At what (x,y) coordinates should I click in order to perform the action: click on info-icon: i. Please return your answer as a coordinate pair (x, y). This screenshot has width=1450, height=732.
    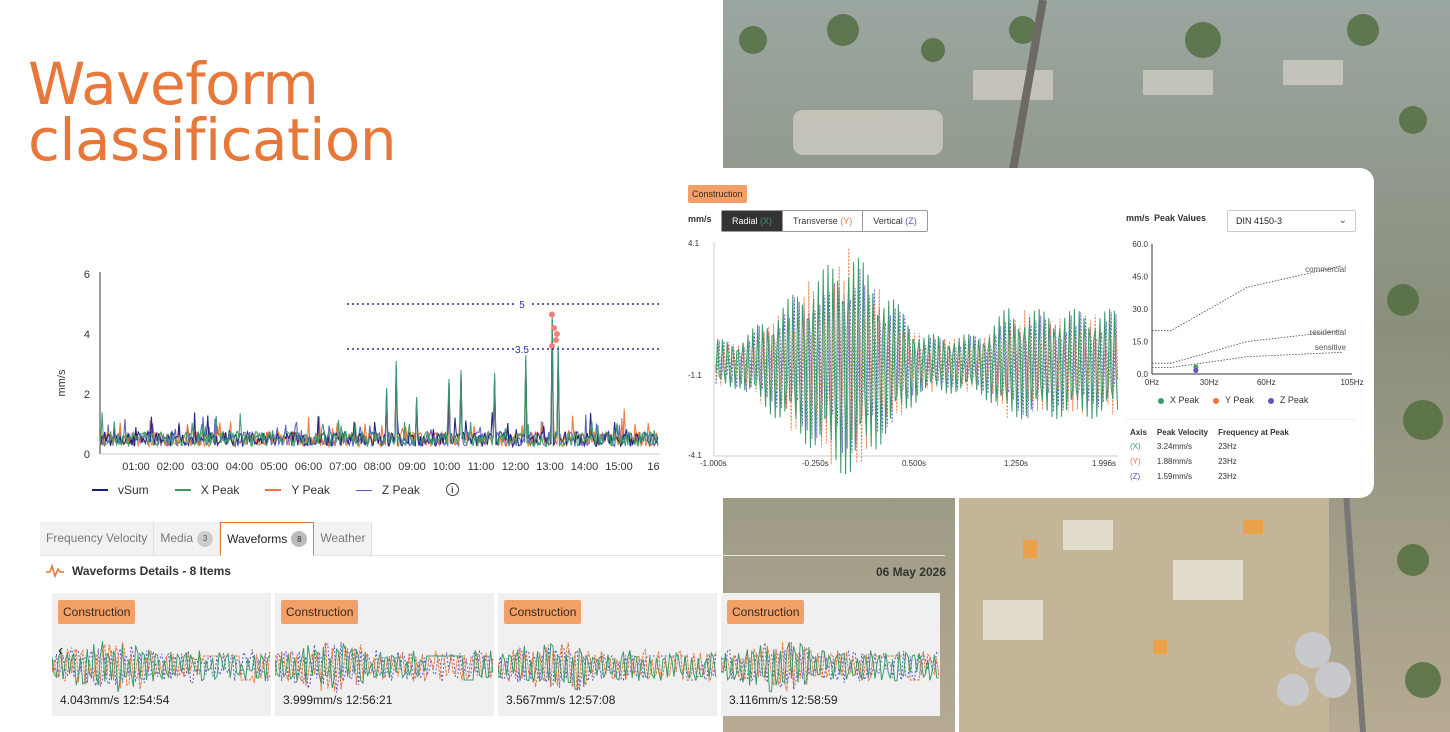
    Looking at the image, I should click on (452, 489).